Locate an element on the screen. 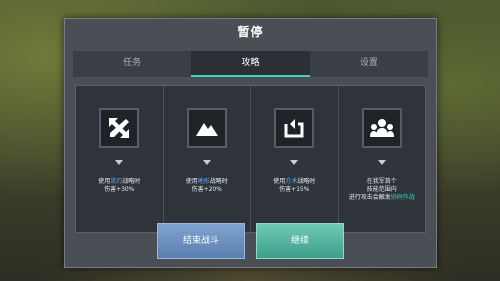 This screenshot has height=281, width=500. dialog-title: 暂停 is located at coordinates (250, 32).